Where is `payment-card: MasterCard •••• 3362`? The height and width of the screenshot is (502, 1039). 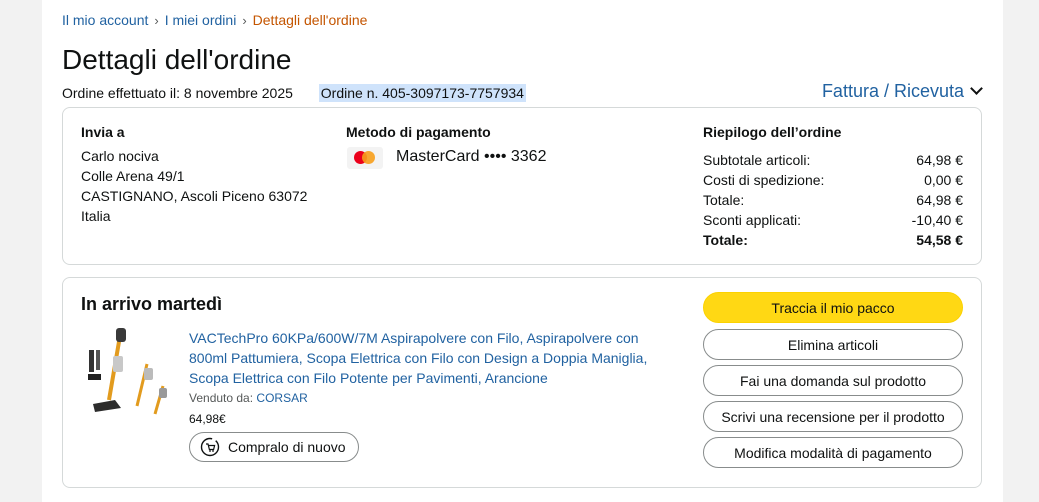
payment-card: MasterCard •••• 3362 is located at coordinates (471, 156).